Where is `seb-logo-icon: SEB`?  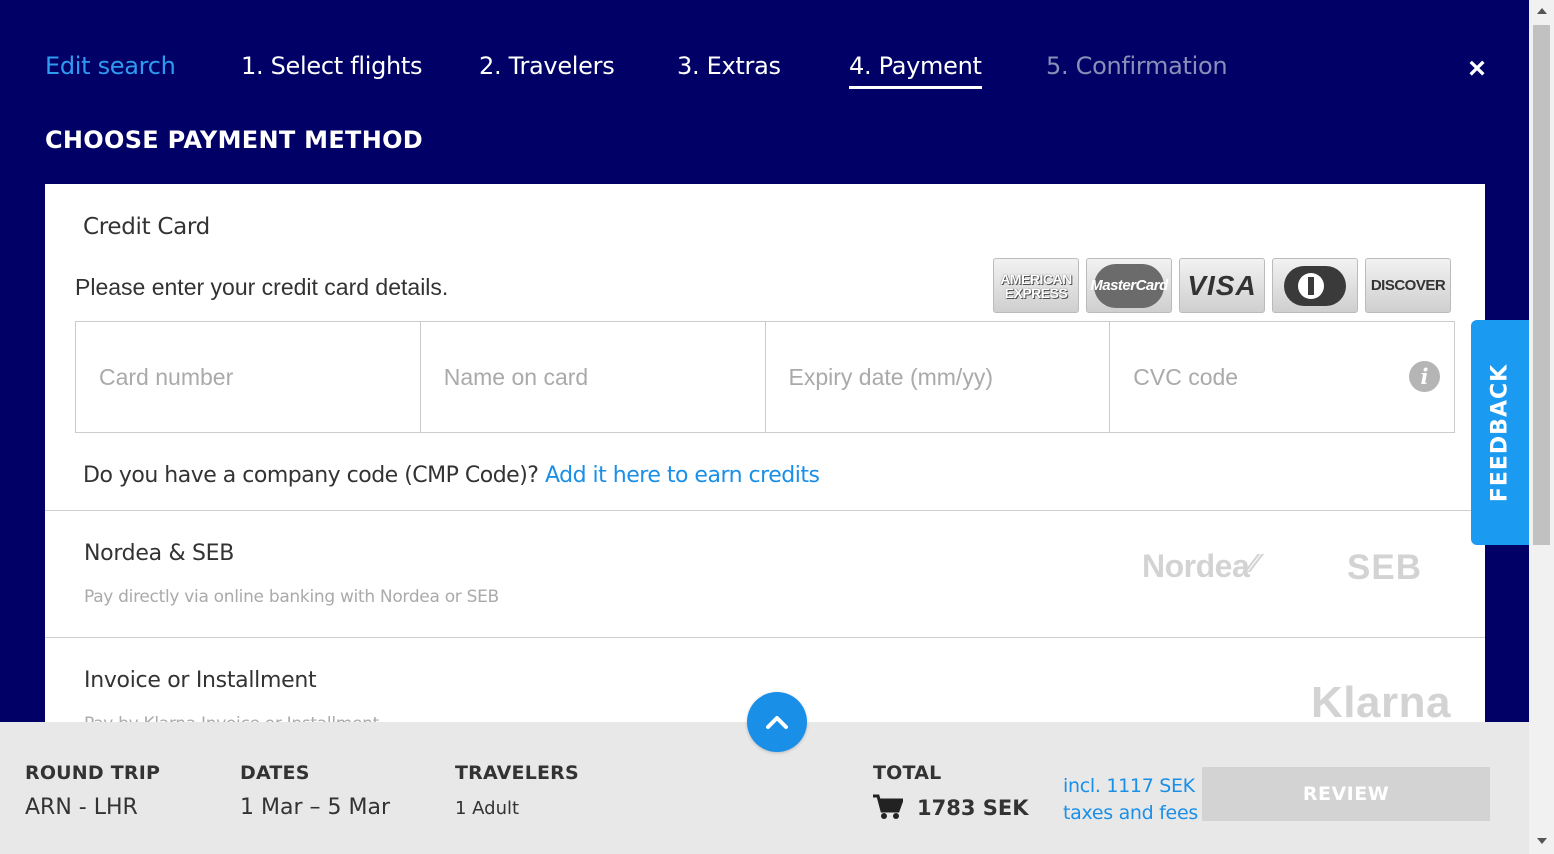 seb-logo-icon: SEB is located at coordinates (1384, 567).